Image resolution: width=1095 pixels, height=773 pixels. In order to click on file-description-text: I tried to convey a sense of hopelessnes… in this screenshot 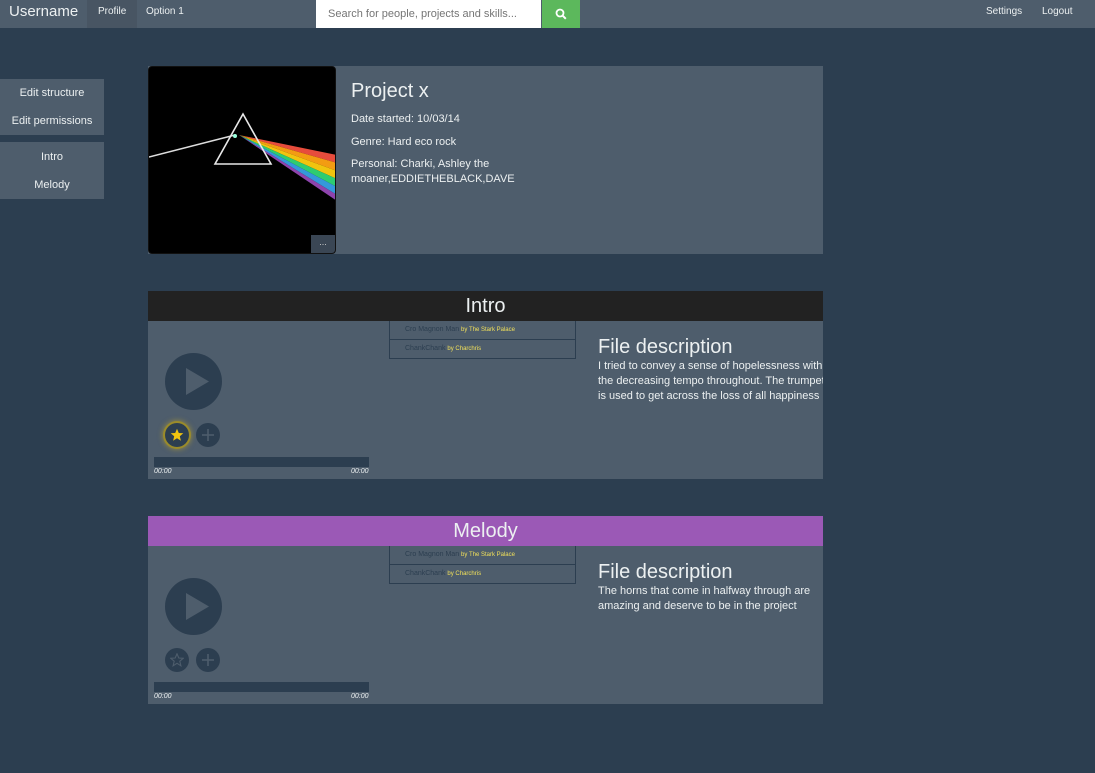, I will do `click(710, 381)`.